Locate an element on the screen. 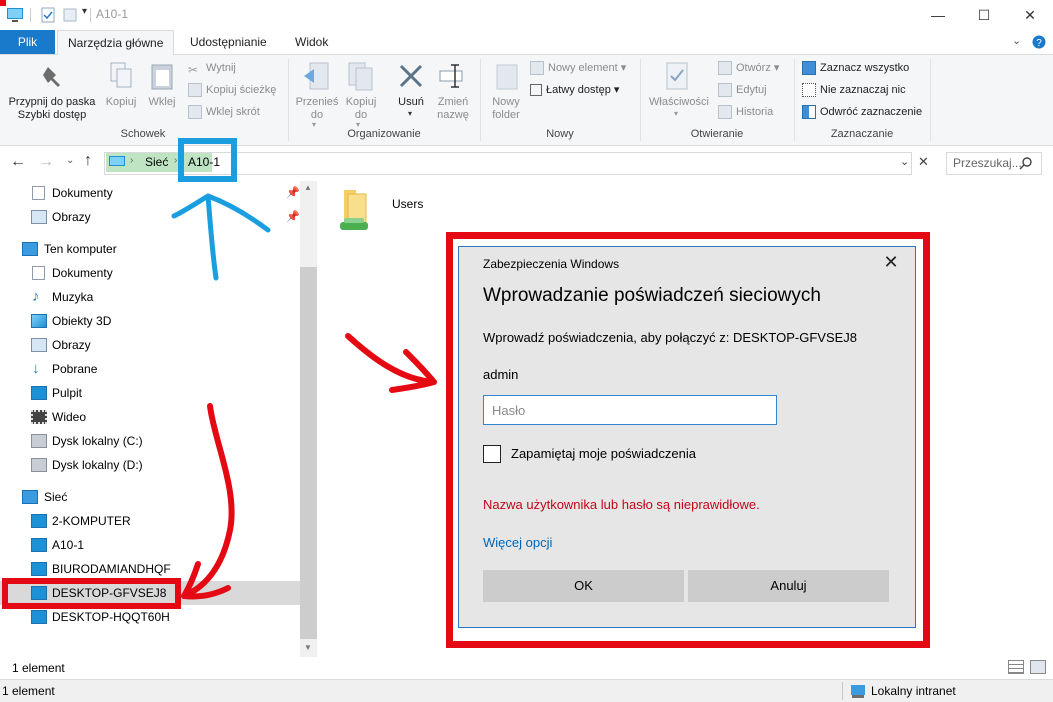 This screenshot has width=1053, height=702. paste-shortcut-button: Wklej skrót is located at coordinates (224, 112).